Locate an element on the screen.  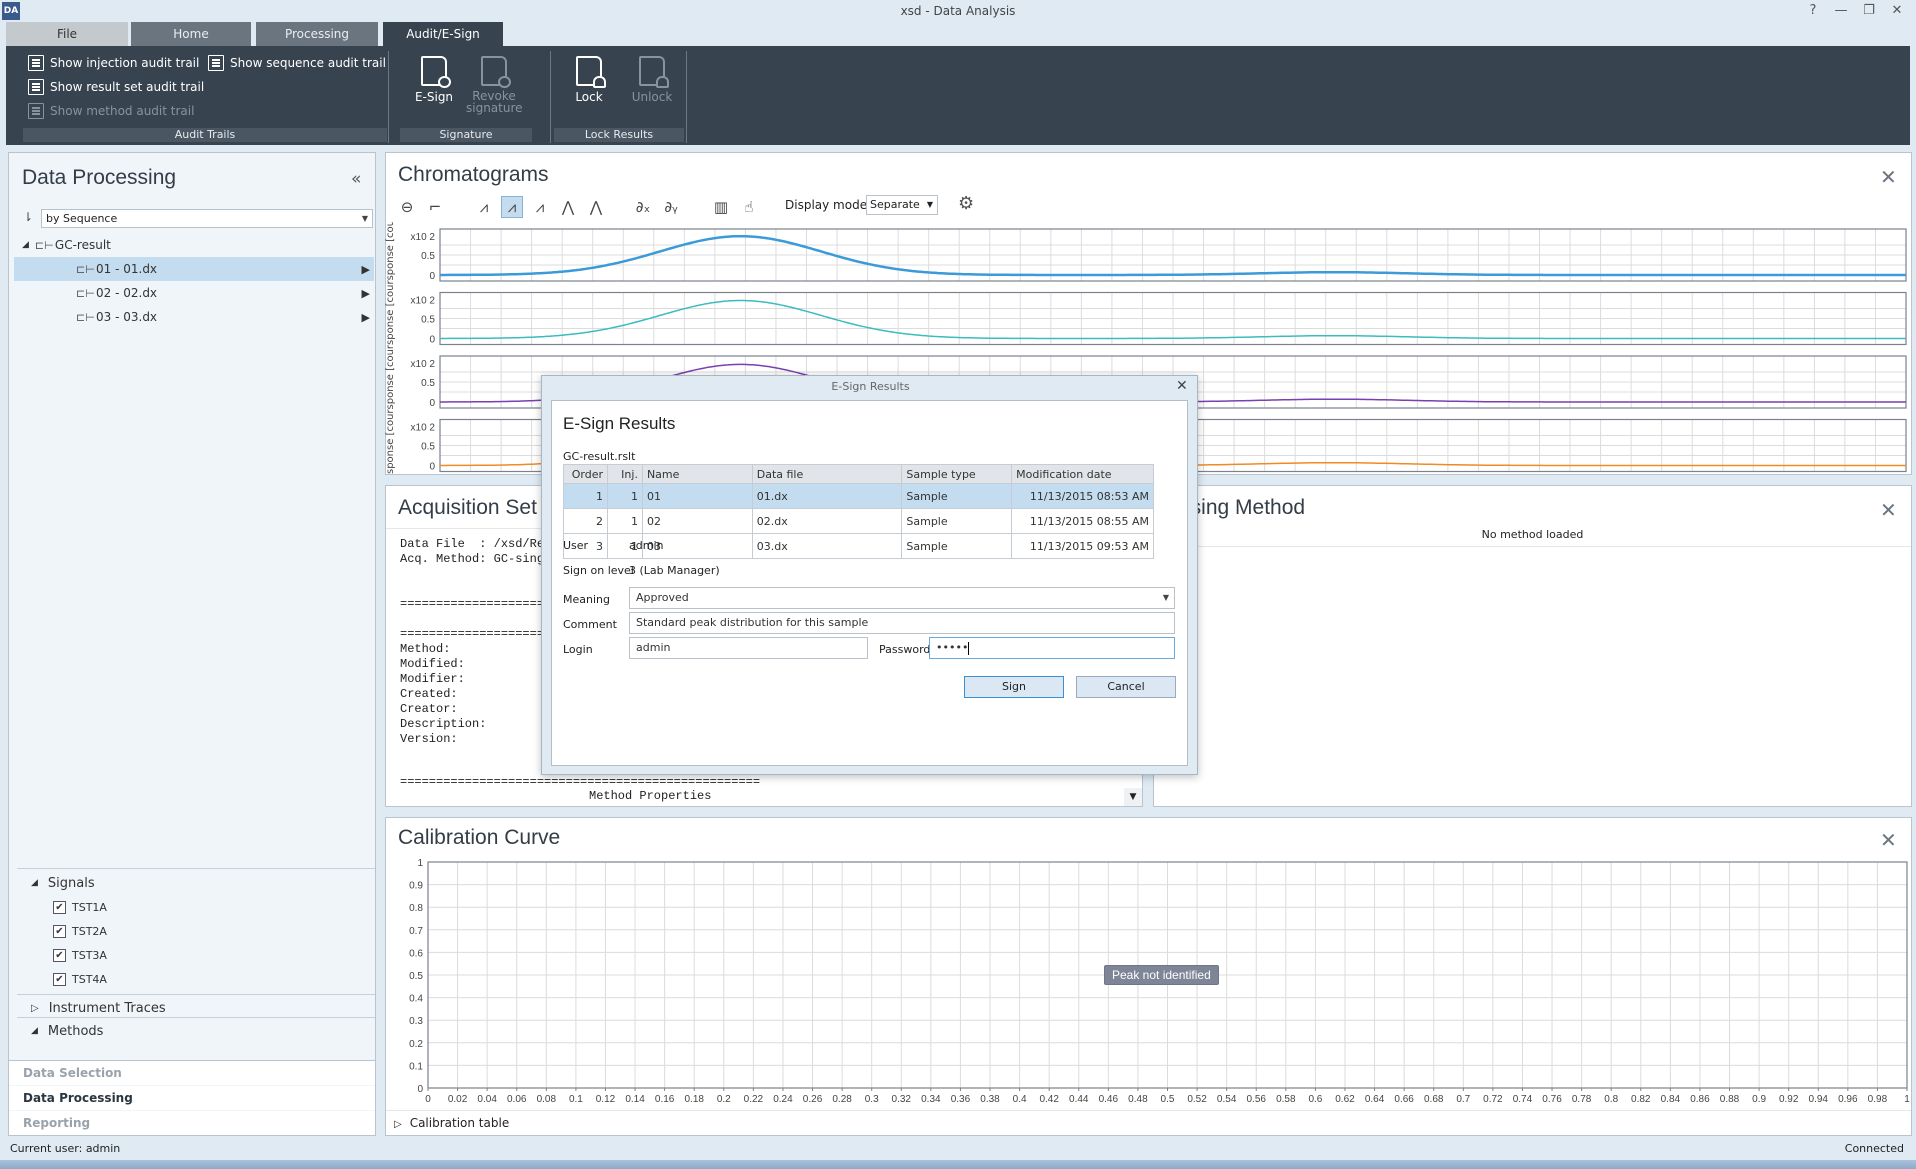
restore-icon: ❐ is located at coordinates (1869, 11).